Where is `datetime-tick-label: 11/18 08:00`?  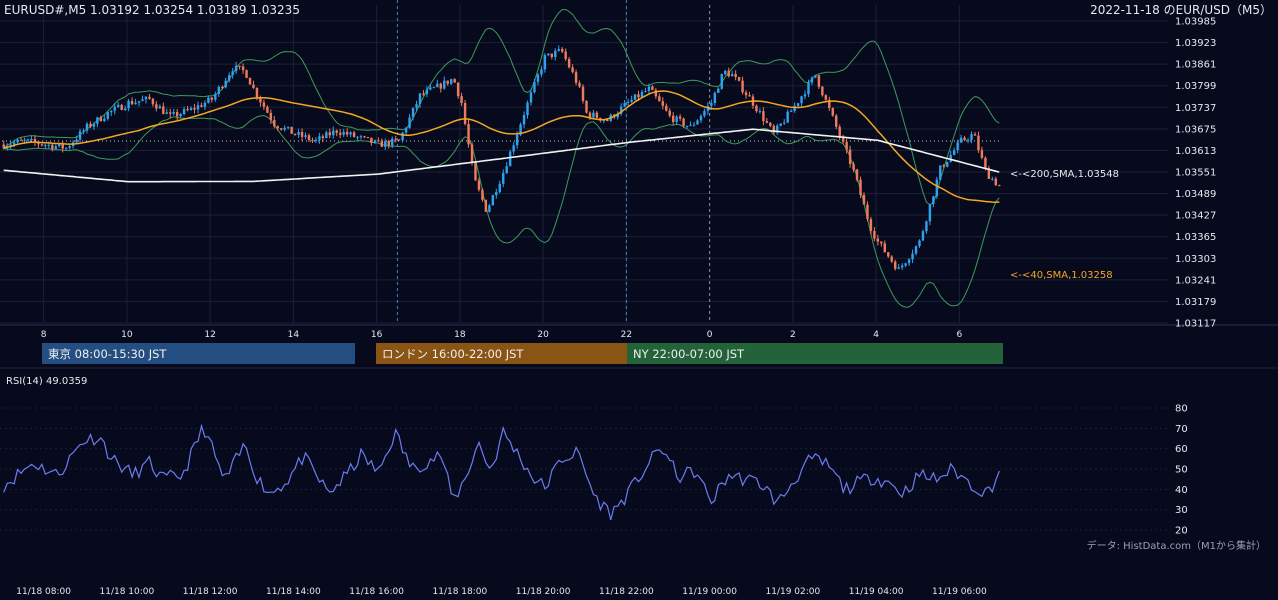
datetime-tick-label: 11/18 08:00 is located at coordinates (43, 592).